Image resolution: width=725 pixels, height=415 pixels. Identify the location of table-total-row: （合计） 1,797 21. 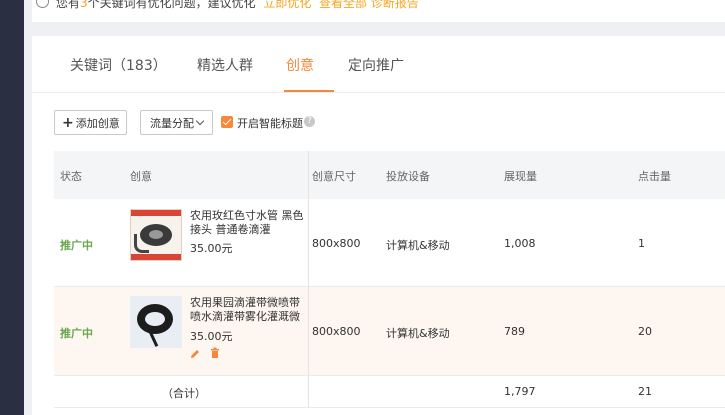
(389, 392).